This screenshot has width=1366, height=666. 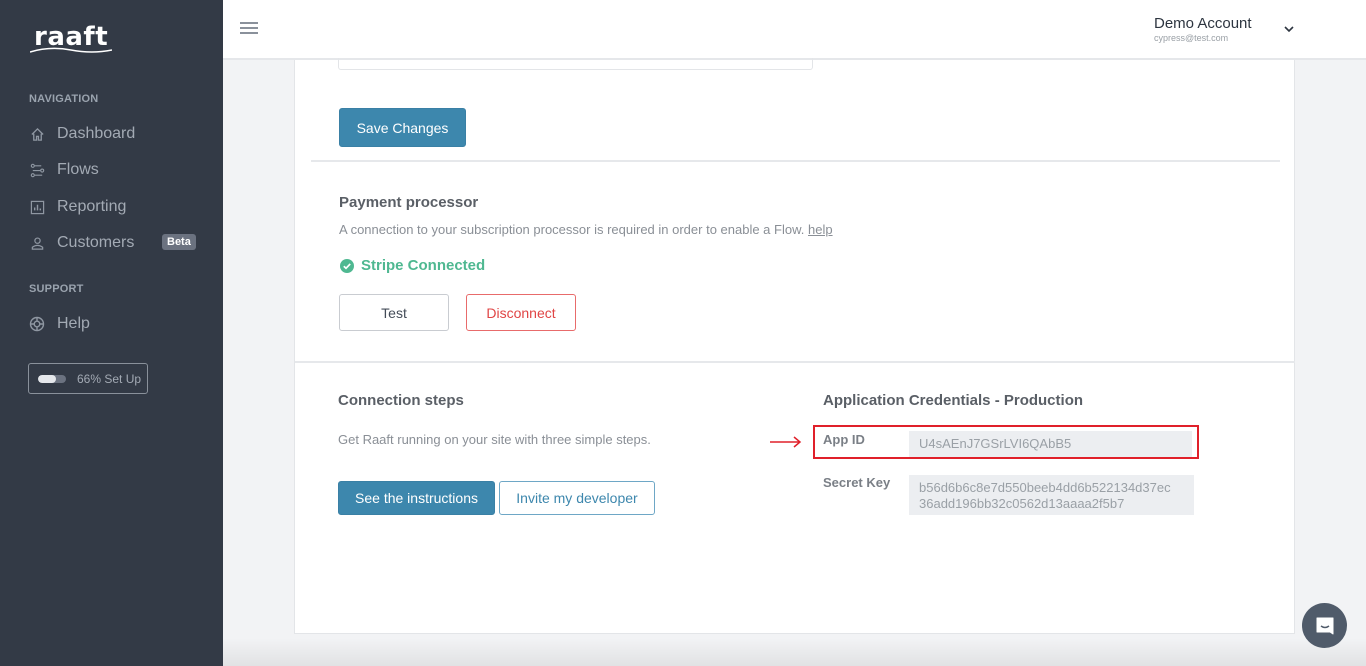 I want to click on account-email: cypress@test.com, so click(x=1191, y=38).